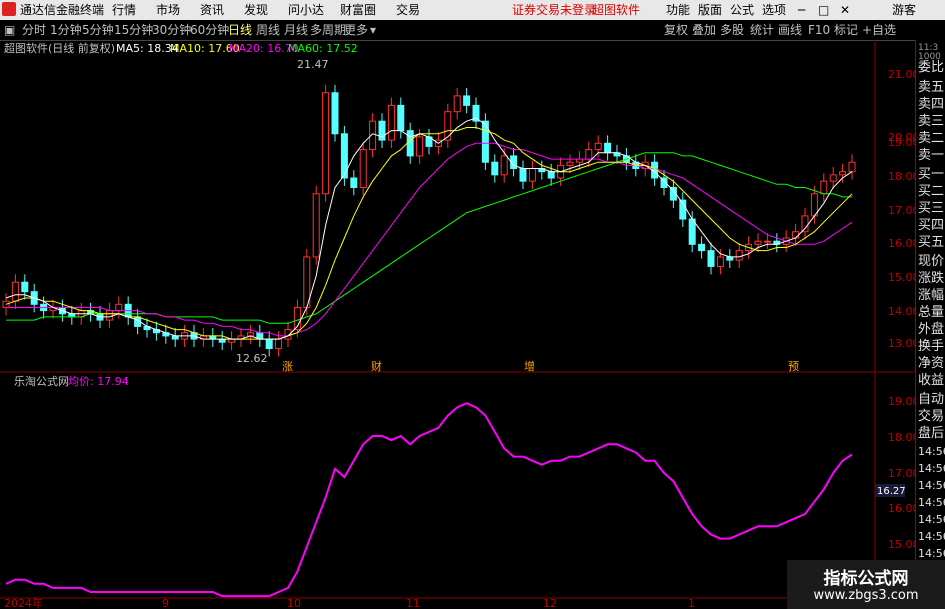 The width and height of the screenshot is (945, 609). What do you see at coordinates (931, 242) in the screenshot?
I see `panel-buy5: 买五` at bounding box center [931, 242].